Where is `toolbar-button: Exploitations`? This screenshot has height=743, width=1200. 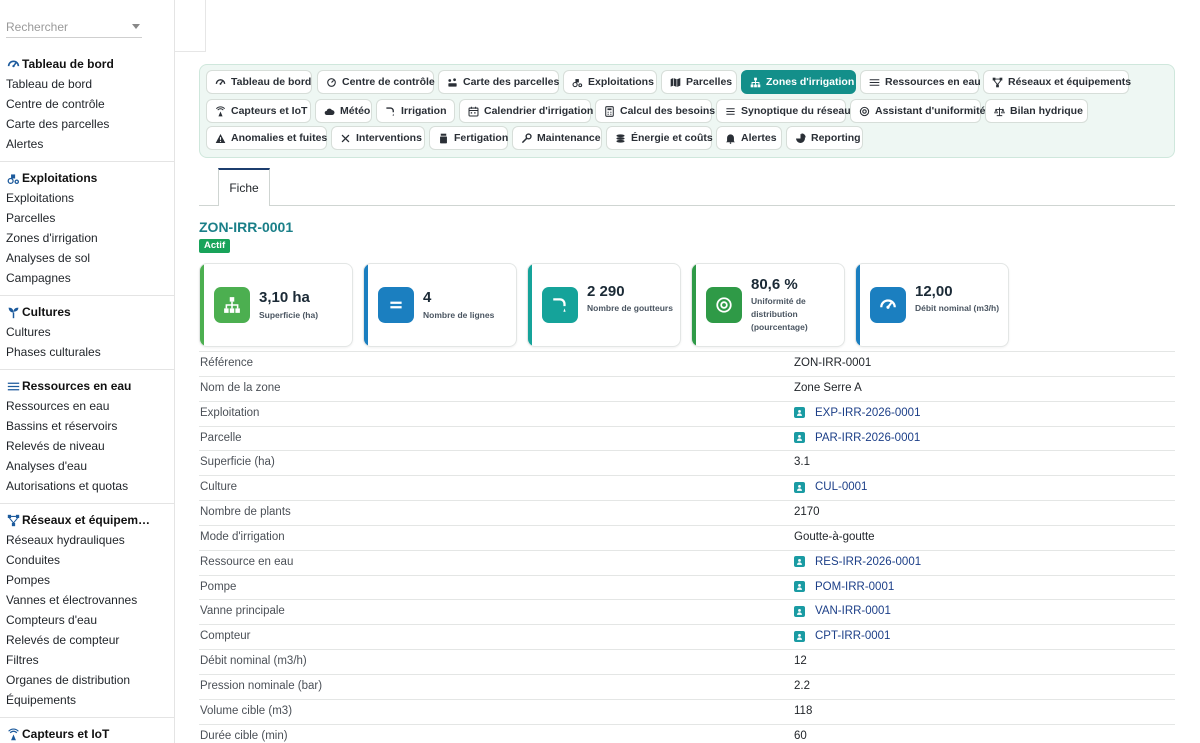
toolbar-button: Exploitations is located at coordinates (610, 82).